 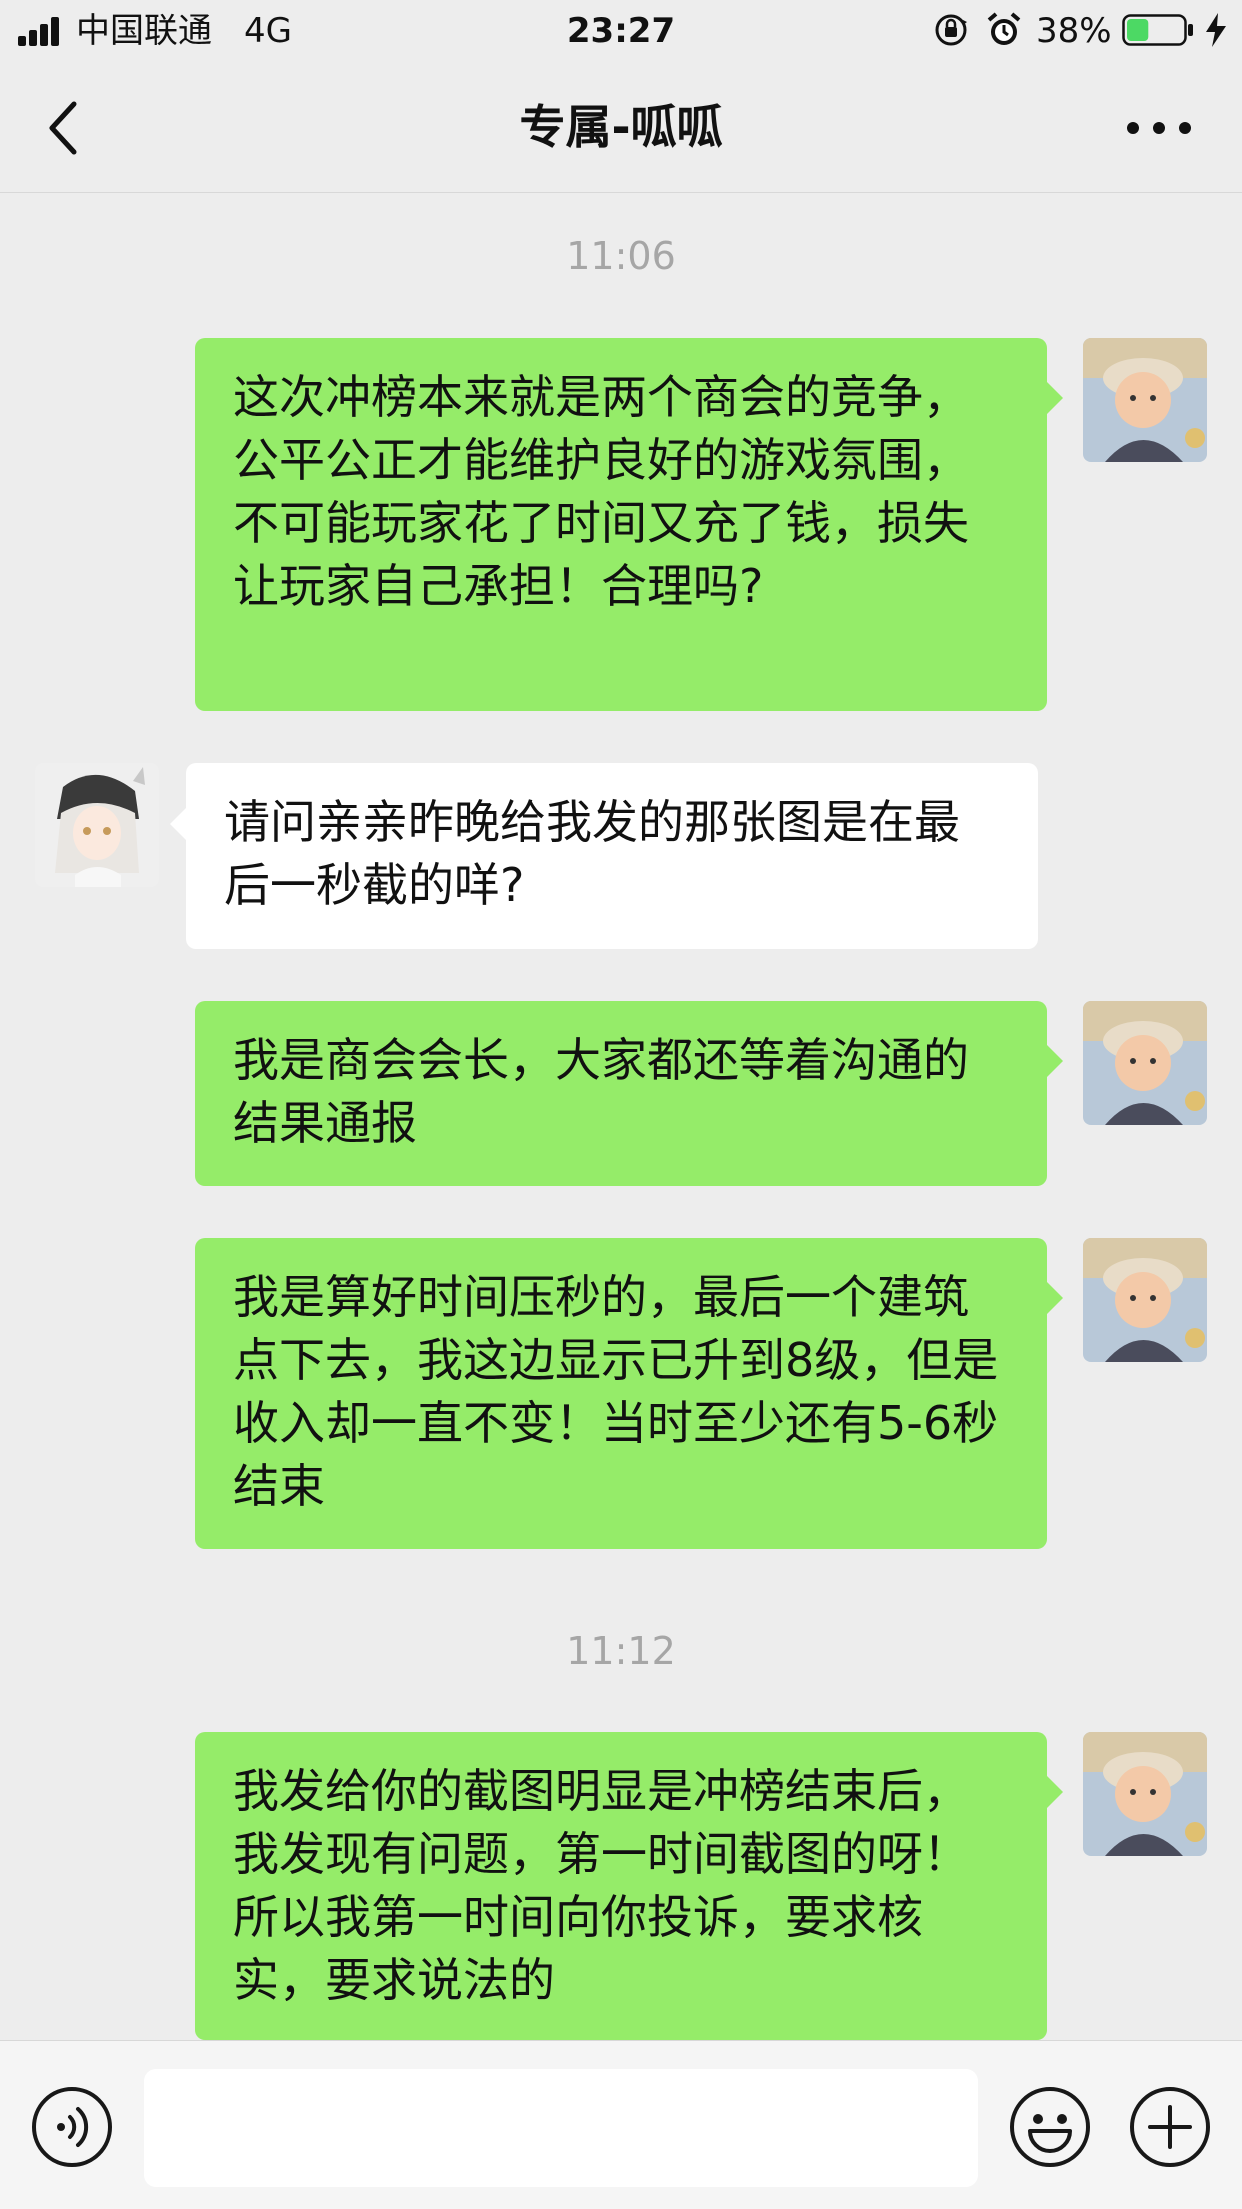 I want to click on rotation-lock-icon, so click(x=951, y=30).